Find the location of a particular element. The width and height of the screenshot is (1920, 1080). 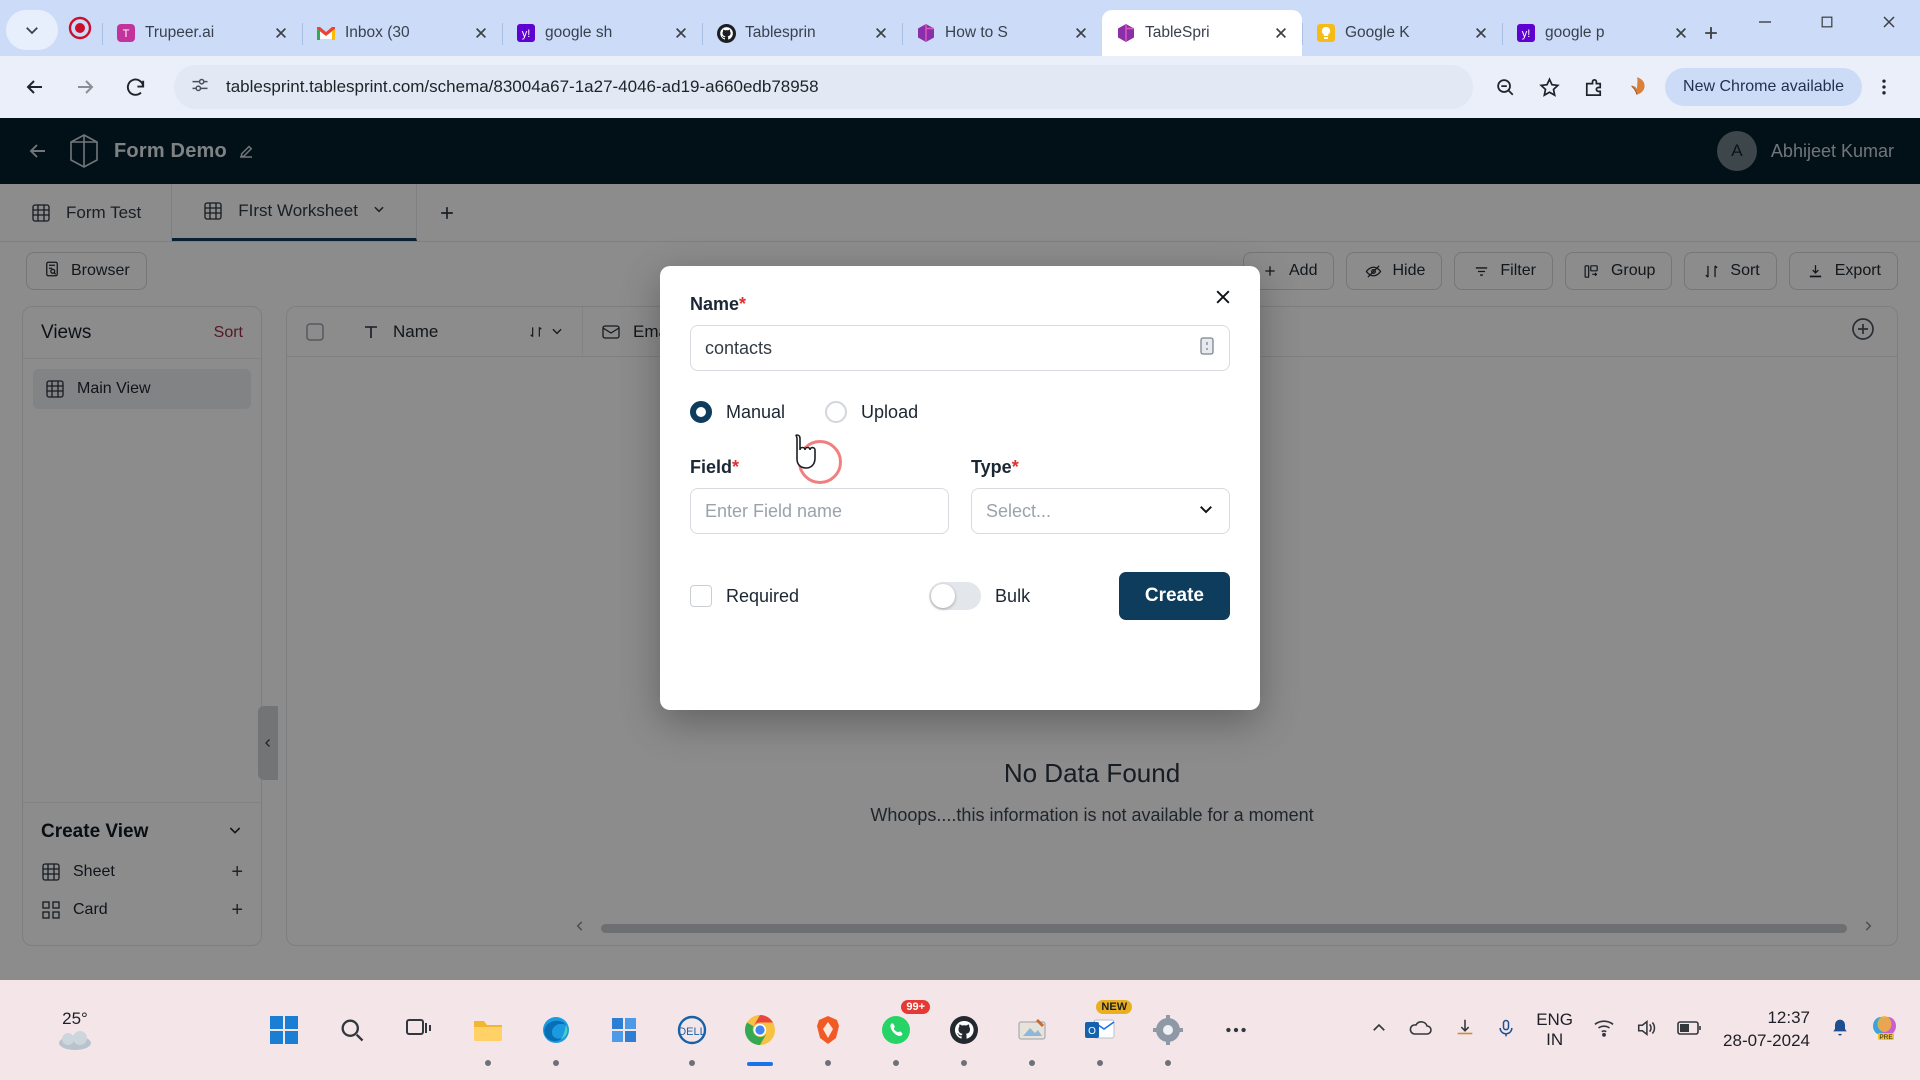

type-required-asterisk: * is located at coordinates (1015, 467).